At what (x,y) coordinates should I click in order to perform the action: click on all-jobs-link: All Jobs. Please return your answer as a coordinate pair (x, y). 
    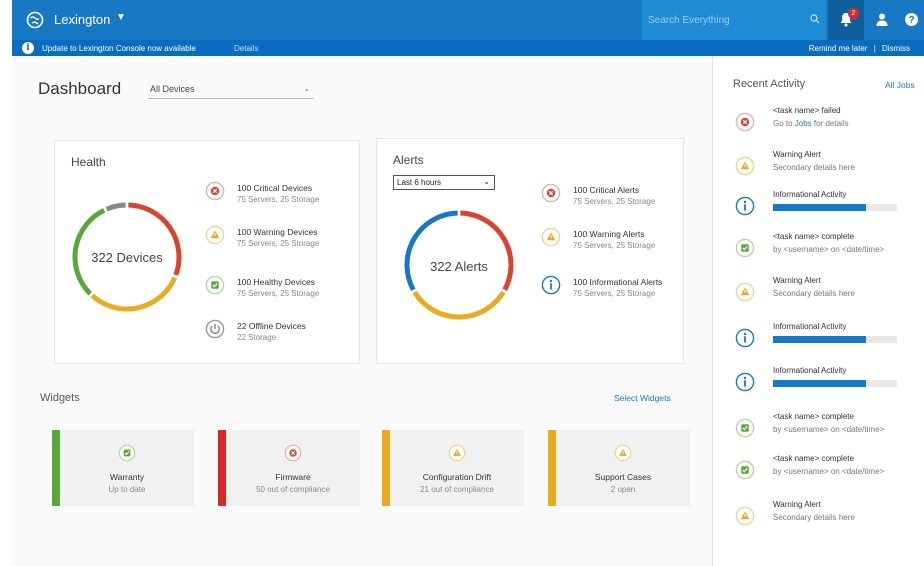
    Looking at the image, I should click on (900, 85).